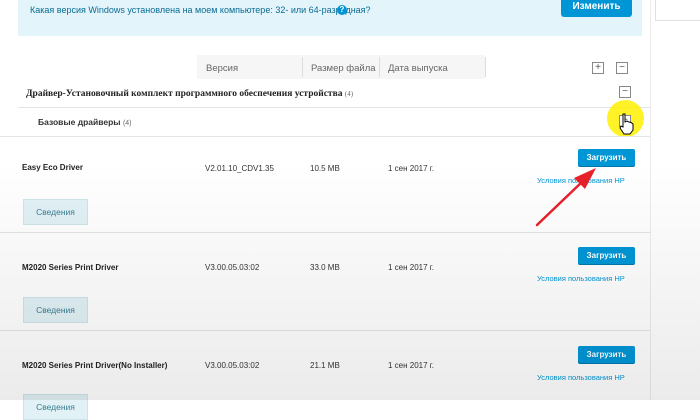  What do you see at coordinates (560, 203) in the screenshot?
I see `arrow-shaft` at bounding box center [560, 203].